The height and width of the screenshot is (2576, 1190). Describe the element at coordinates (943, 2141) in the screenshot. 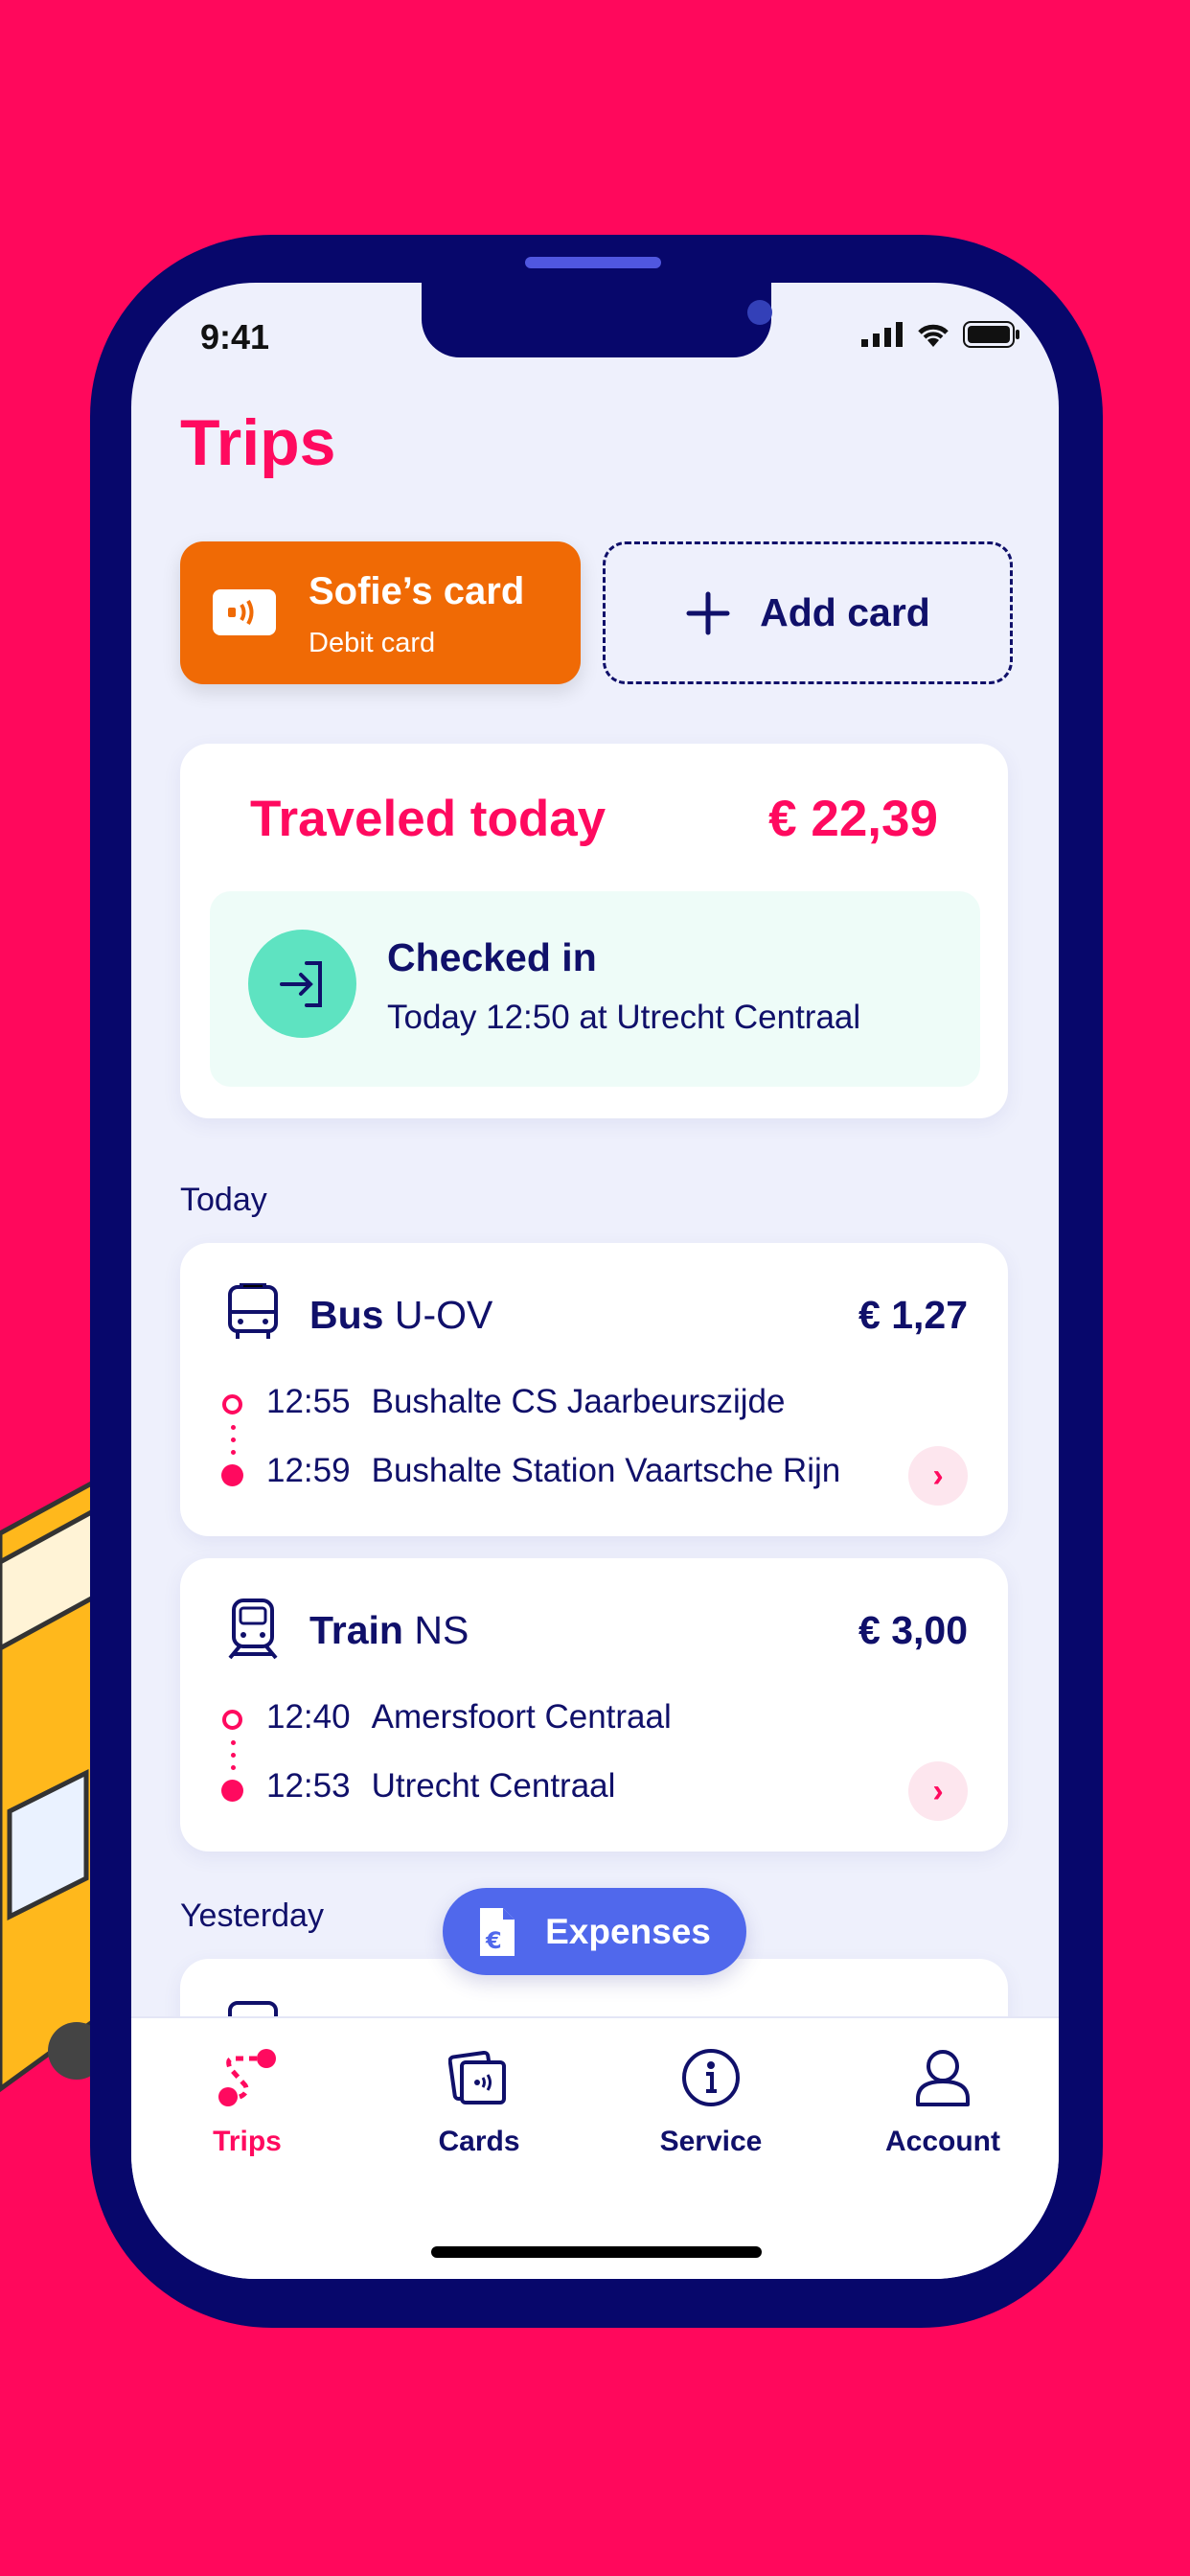

I see `tab-label: Account` at that location.